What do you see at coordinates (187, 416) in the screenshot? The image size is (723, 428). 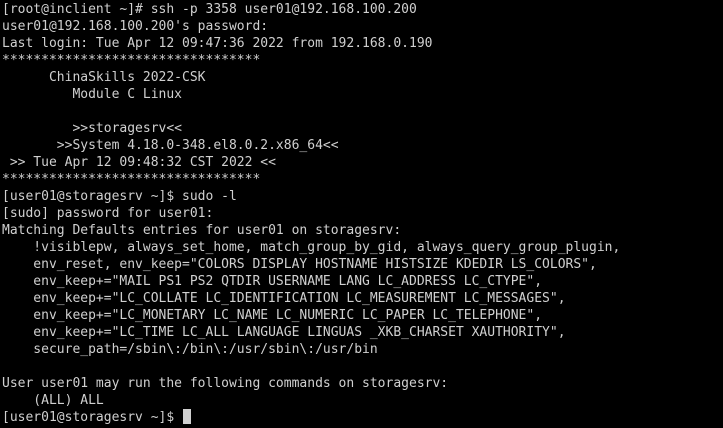 I see `text-cursor` at bounding box center [187, 416].